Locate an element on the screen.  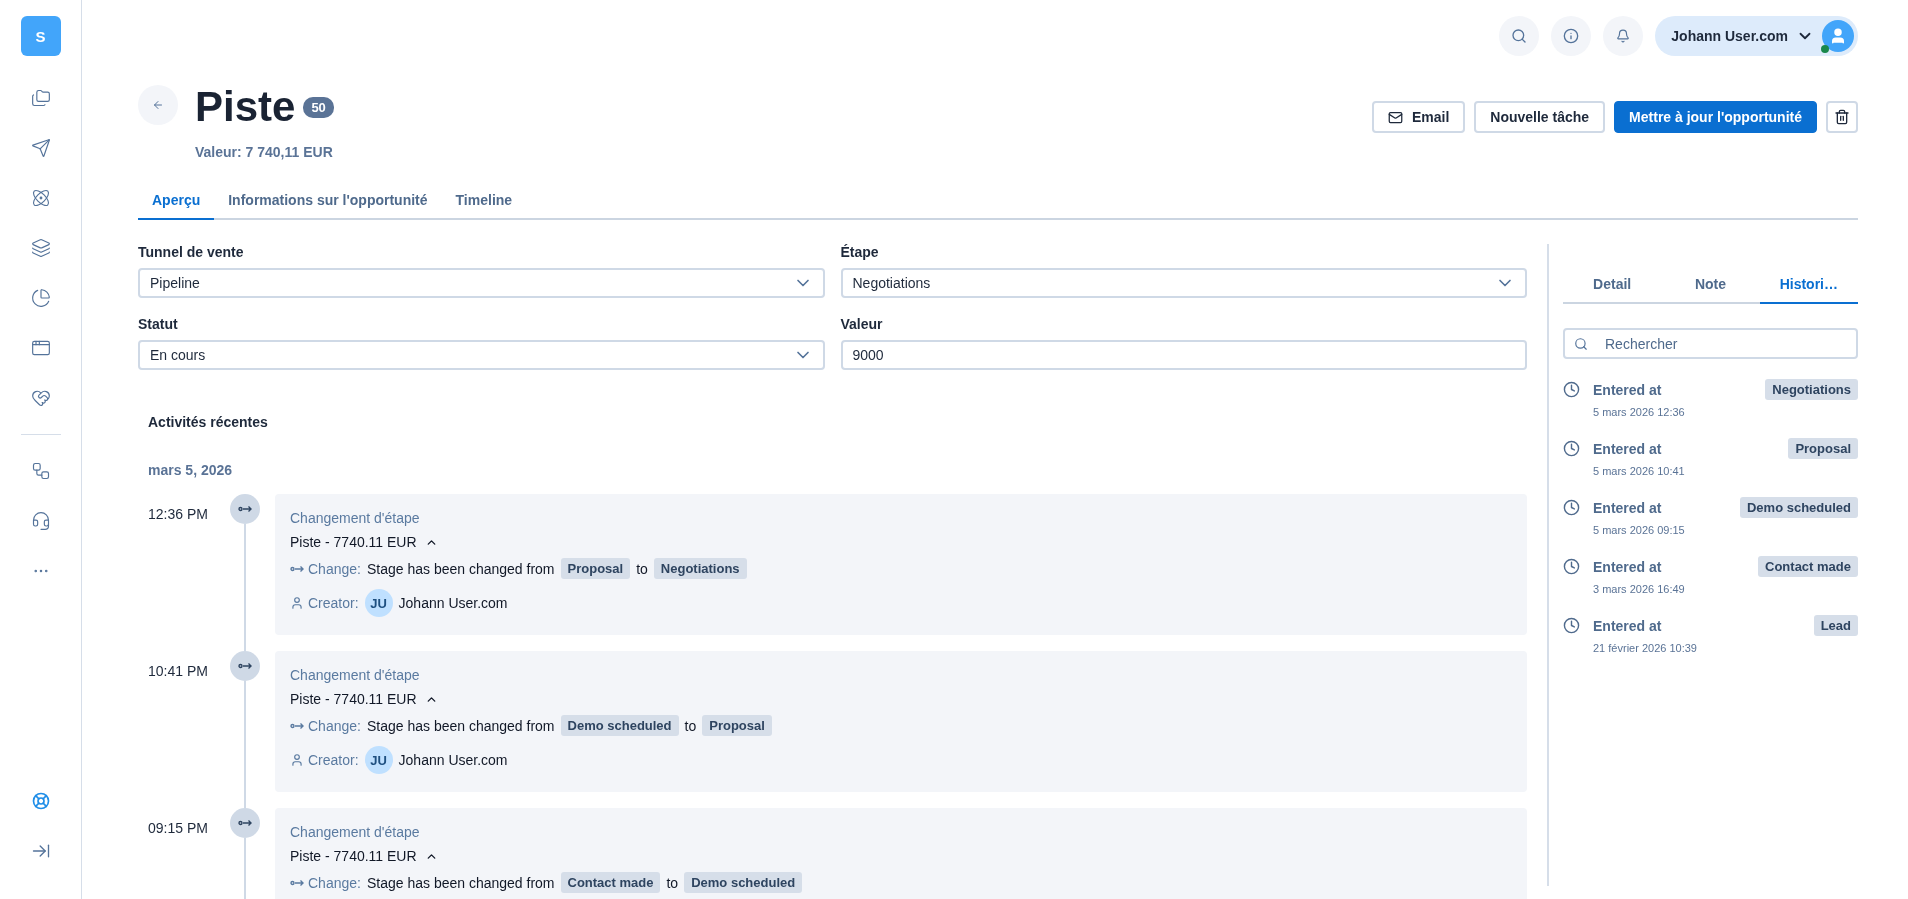
trash-icon is located at coordinates (1842, 117).